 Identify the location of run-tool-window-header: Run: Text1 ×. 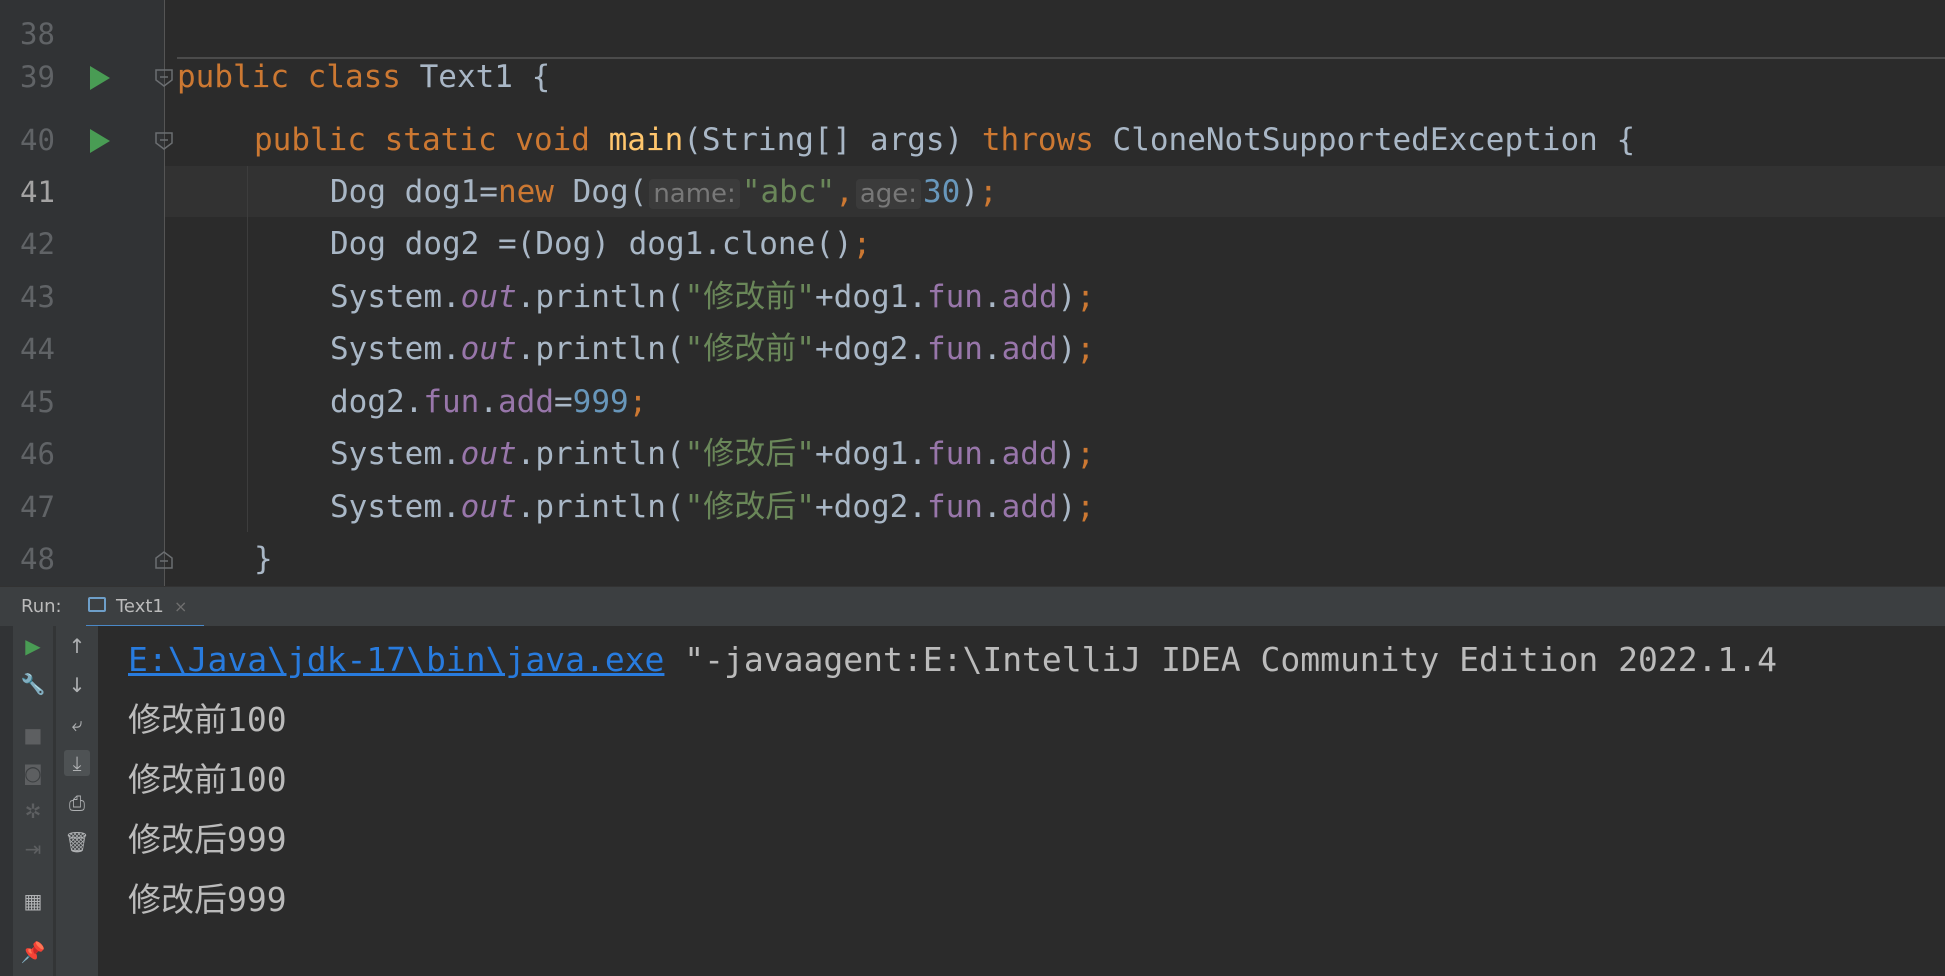
(972, 607).